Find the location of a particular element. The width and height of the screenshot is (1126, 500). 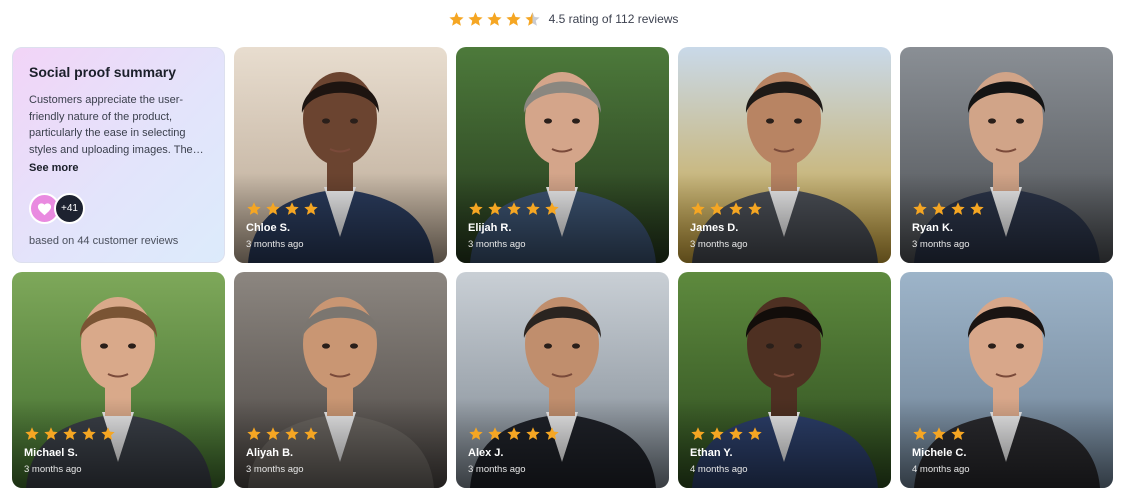

review-card: Ethan Y. 4 months ago is located at coordinates (784, 380).